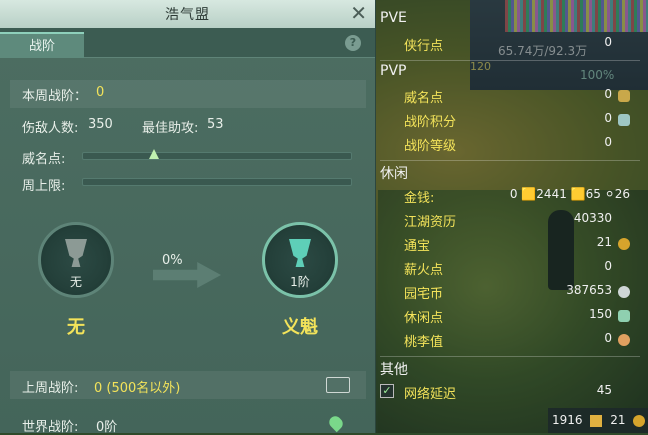 Image resolution: width=648 pixels, height=435 pixels. What do you see at coordinates (508, 392) in the screenshot?
I see `list-item: 网络延迟 45` at bounding box center [508, 392].